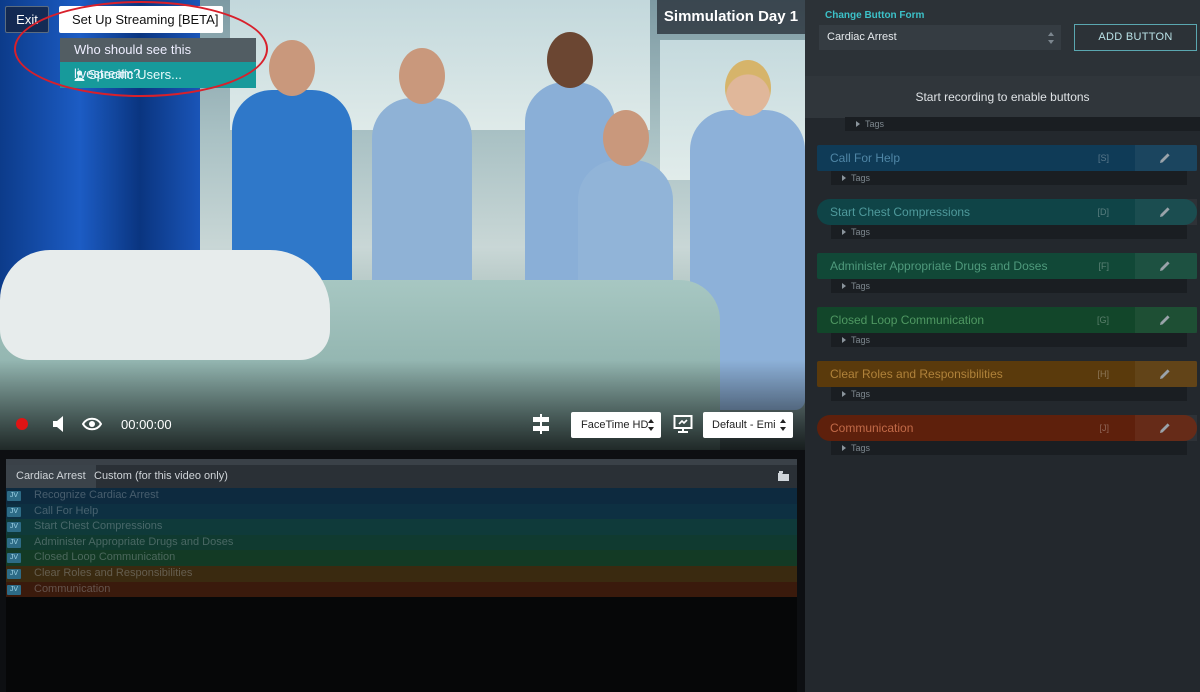  What do you see at coordinates (939, 266) in the screenshot?
I see `event-button-label: Administer Appropriate Drugs and Doses` at bounding box center [939, 266].